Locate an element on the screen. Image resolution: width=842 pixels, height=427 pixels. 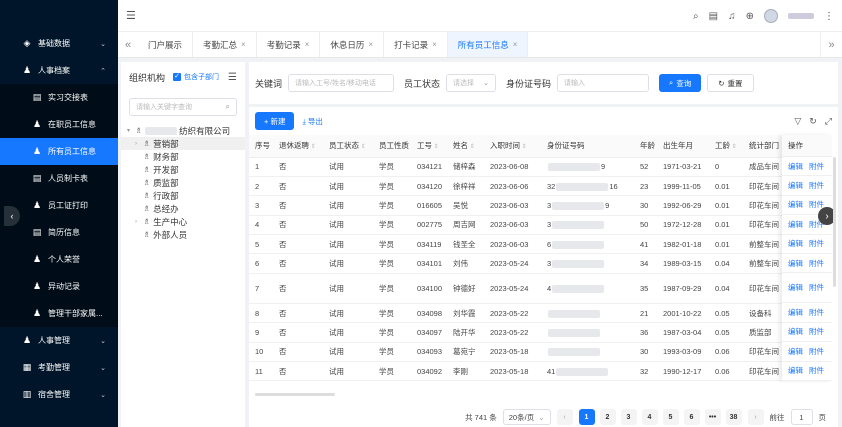
page-button: ••• is located at coordinates (712, 417).